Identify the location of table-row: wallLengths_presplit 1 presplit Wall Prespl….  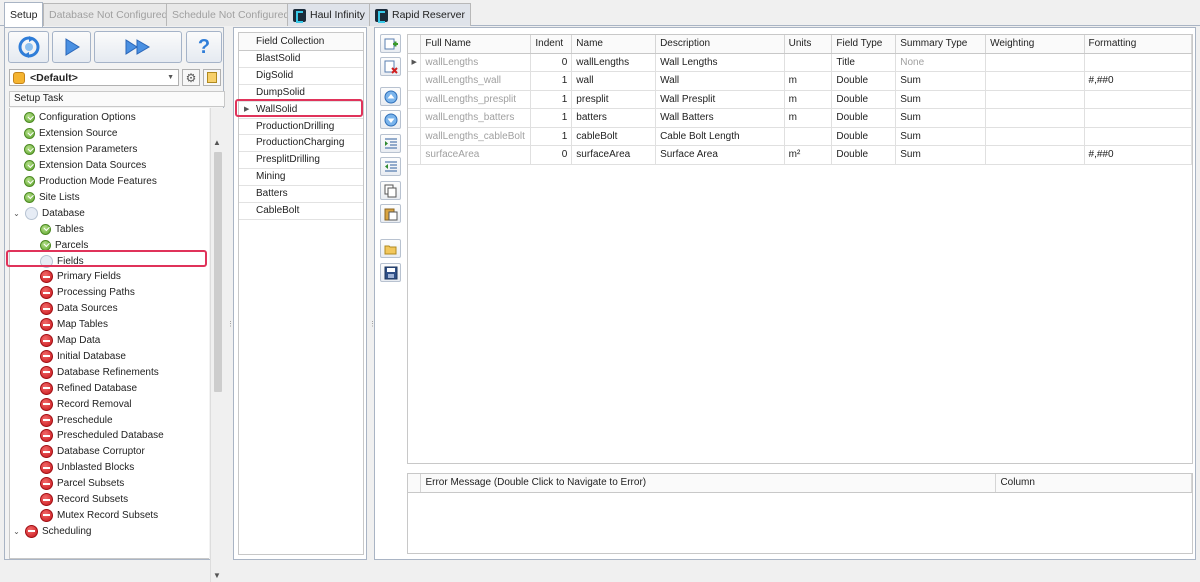
(800, 99).